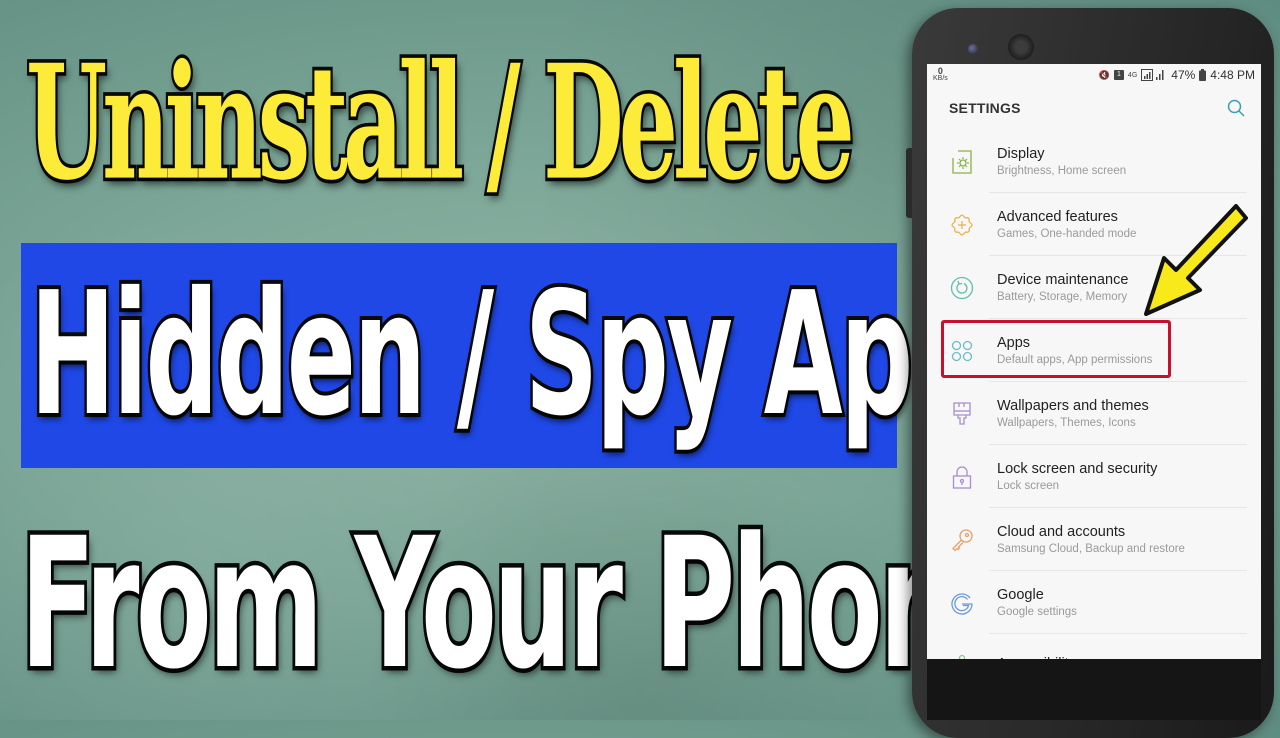 The height and width of the screenshot is (738, 1280). I want to click on page-title: SETTINGS, so click(985, 108).